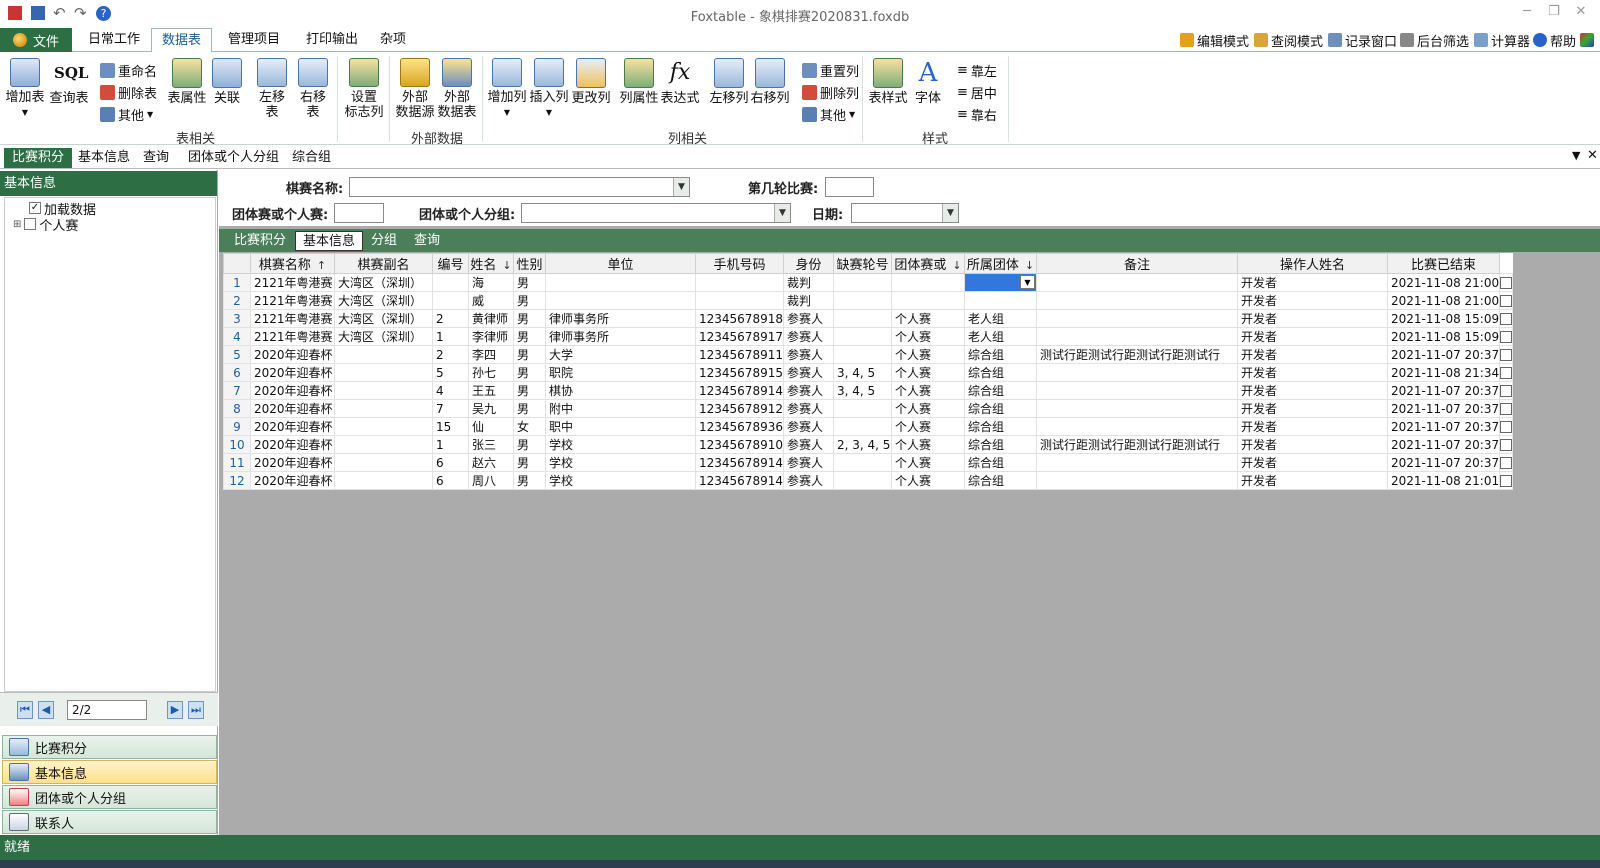  What do you see at coordinates (237, 426) in the screenshot?
I see `row-number: 9` at bounding box center [237, 426].